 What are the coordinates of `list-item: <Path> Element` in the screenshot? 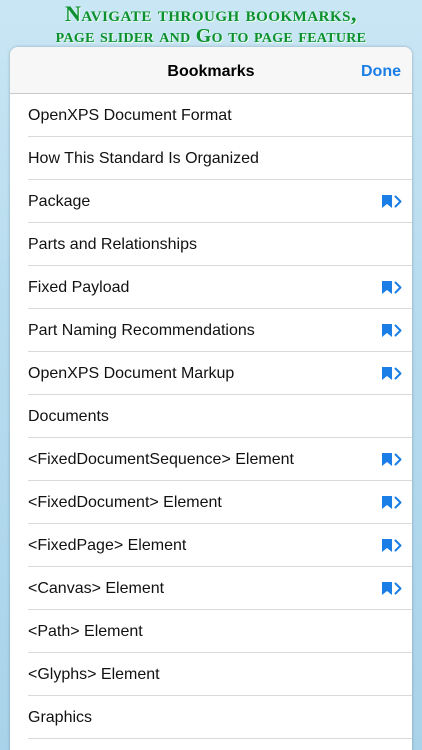 It's located at (211, 631).